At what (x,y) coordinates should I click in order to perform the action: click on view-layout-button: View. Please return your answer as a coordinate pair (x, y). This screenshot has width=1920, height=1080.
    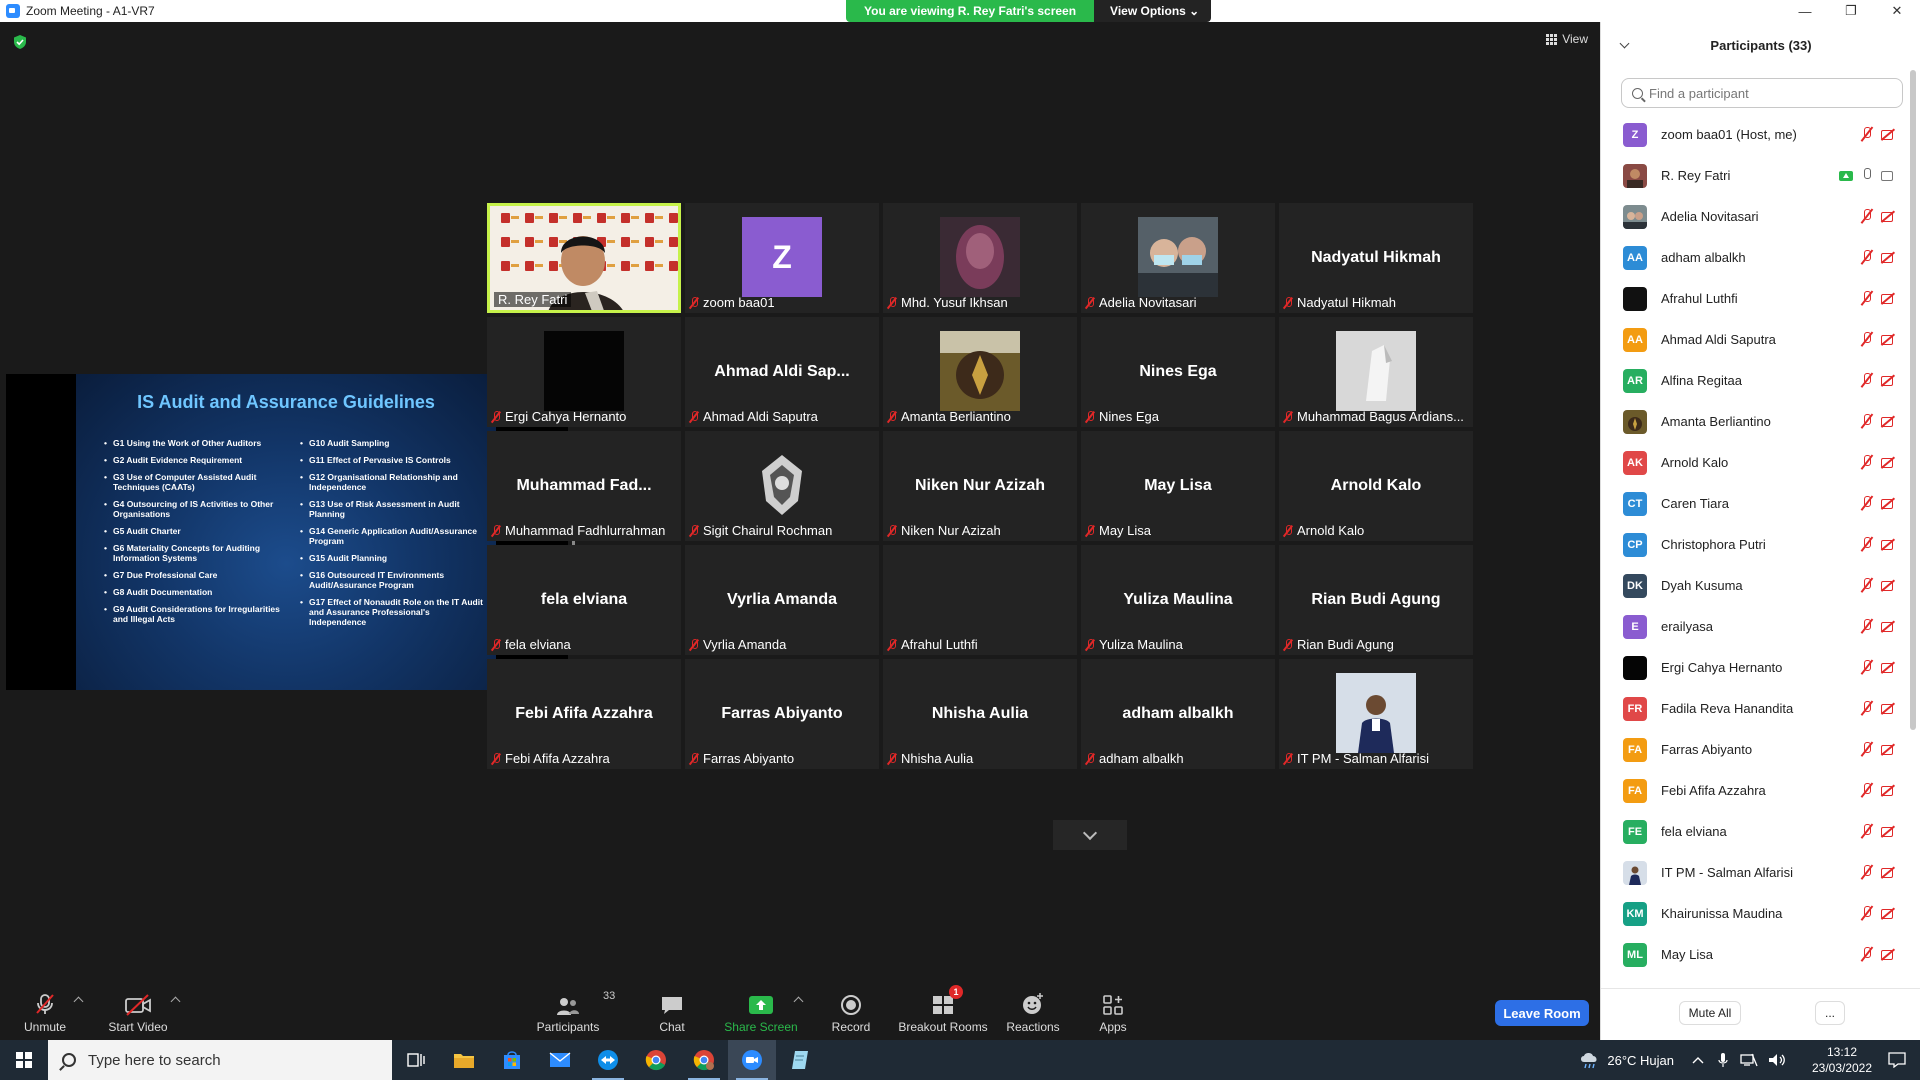
    Looking at the image, I should click on (1567, 39).